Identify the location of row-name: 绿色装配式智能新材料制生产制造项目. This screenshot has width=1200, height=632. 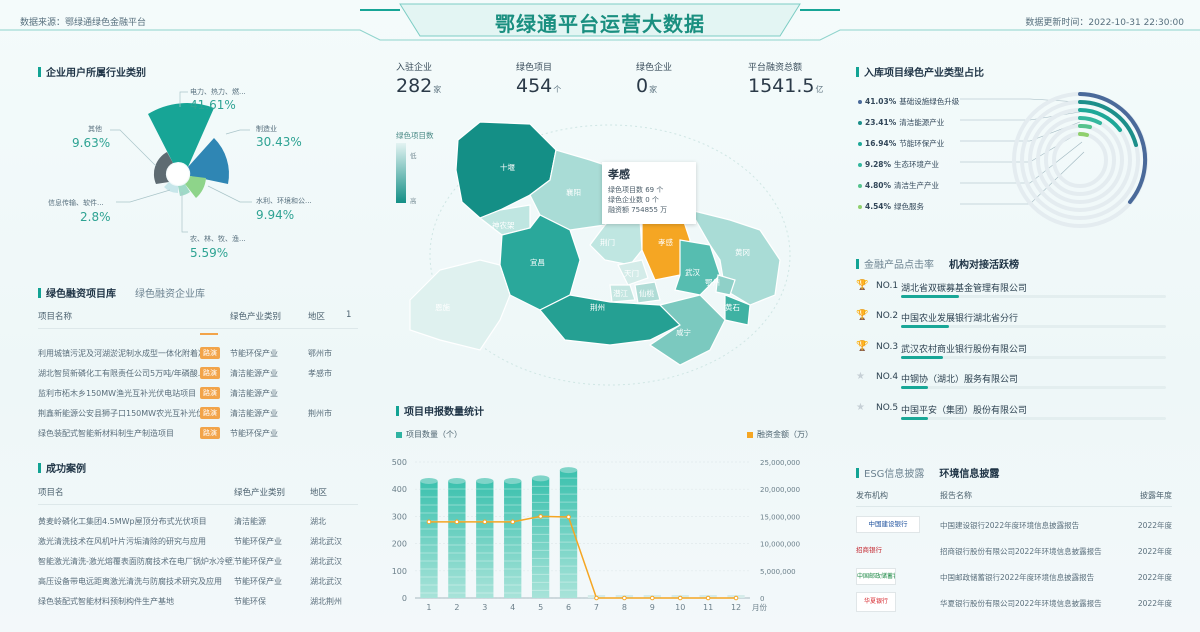
(106, 433).